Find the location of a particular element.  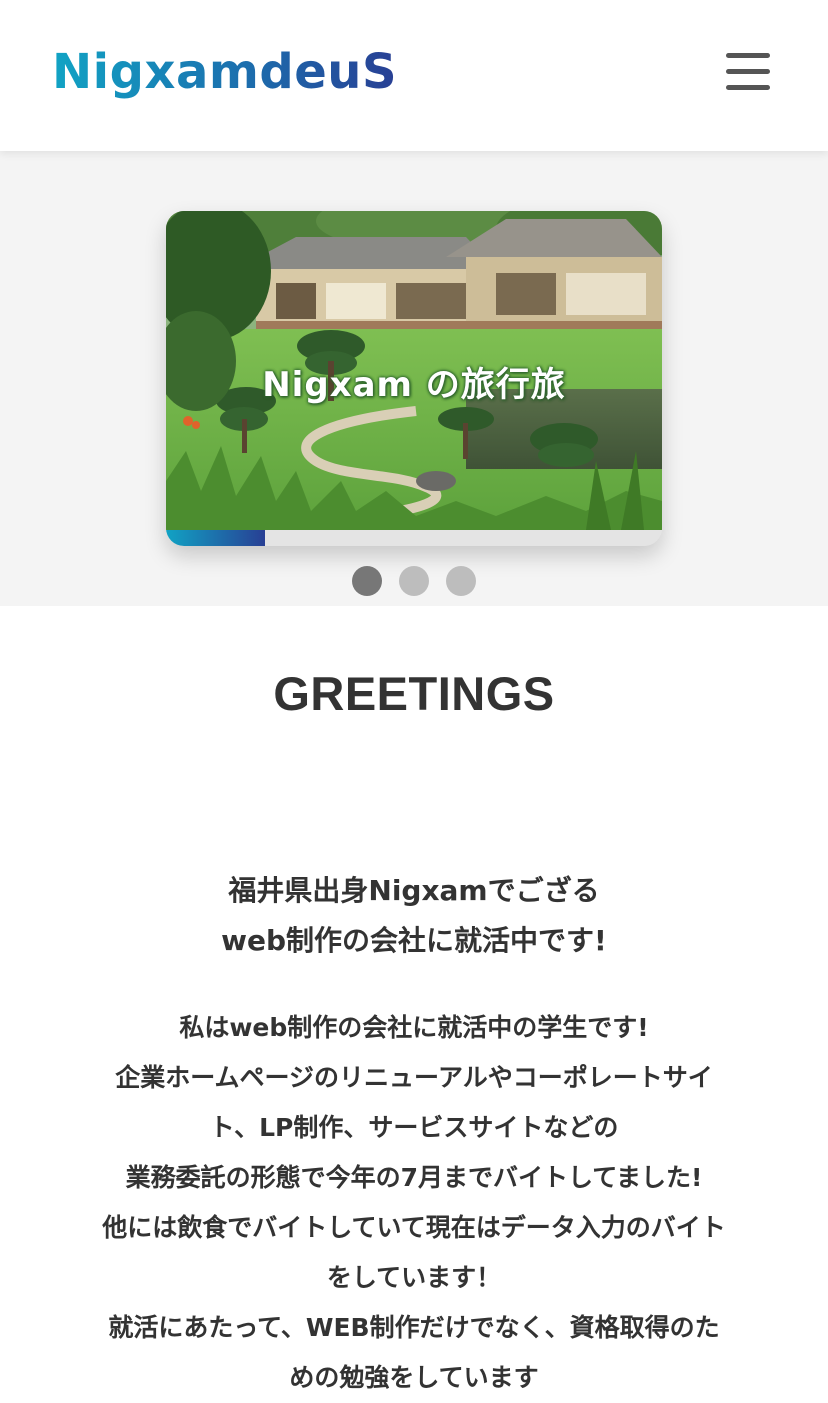

body-line: 企業ホームページのリニューアルやコーポレートサイ is located at coordinates (414, 1077).